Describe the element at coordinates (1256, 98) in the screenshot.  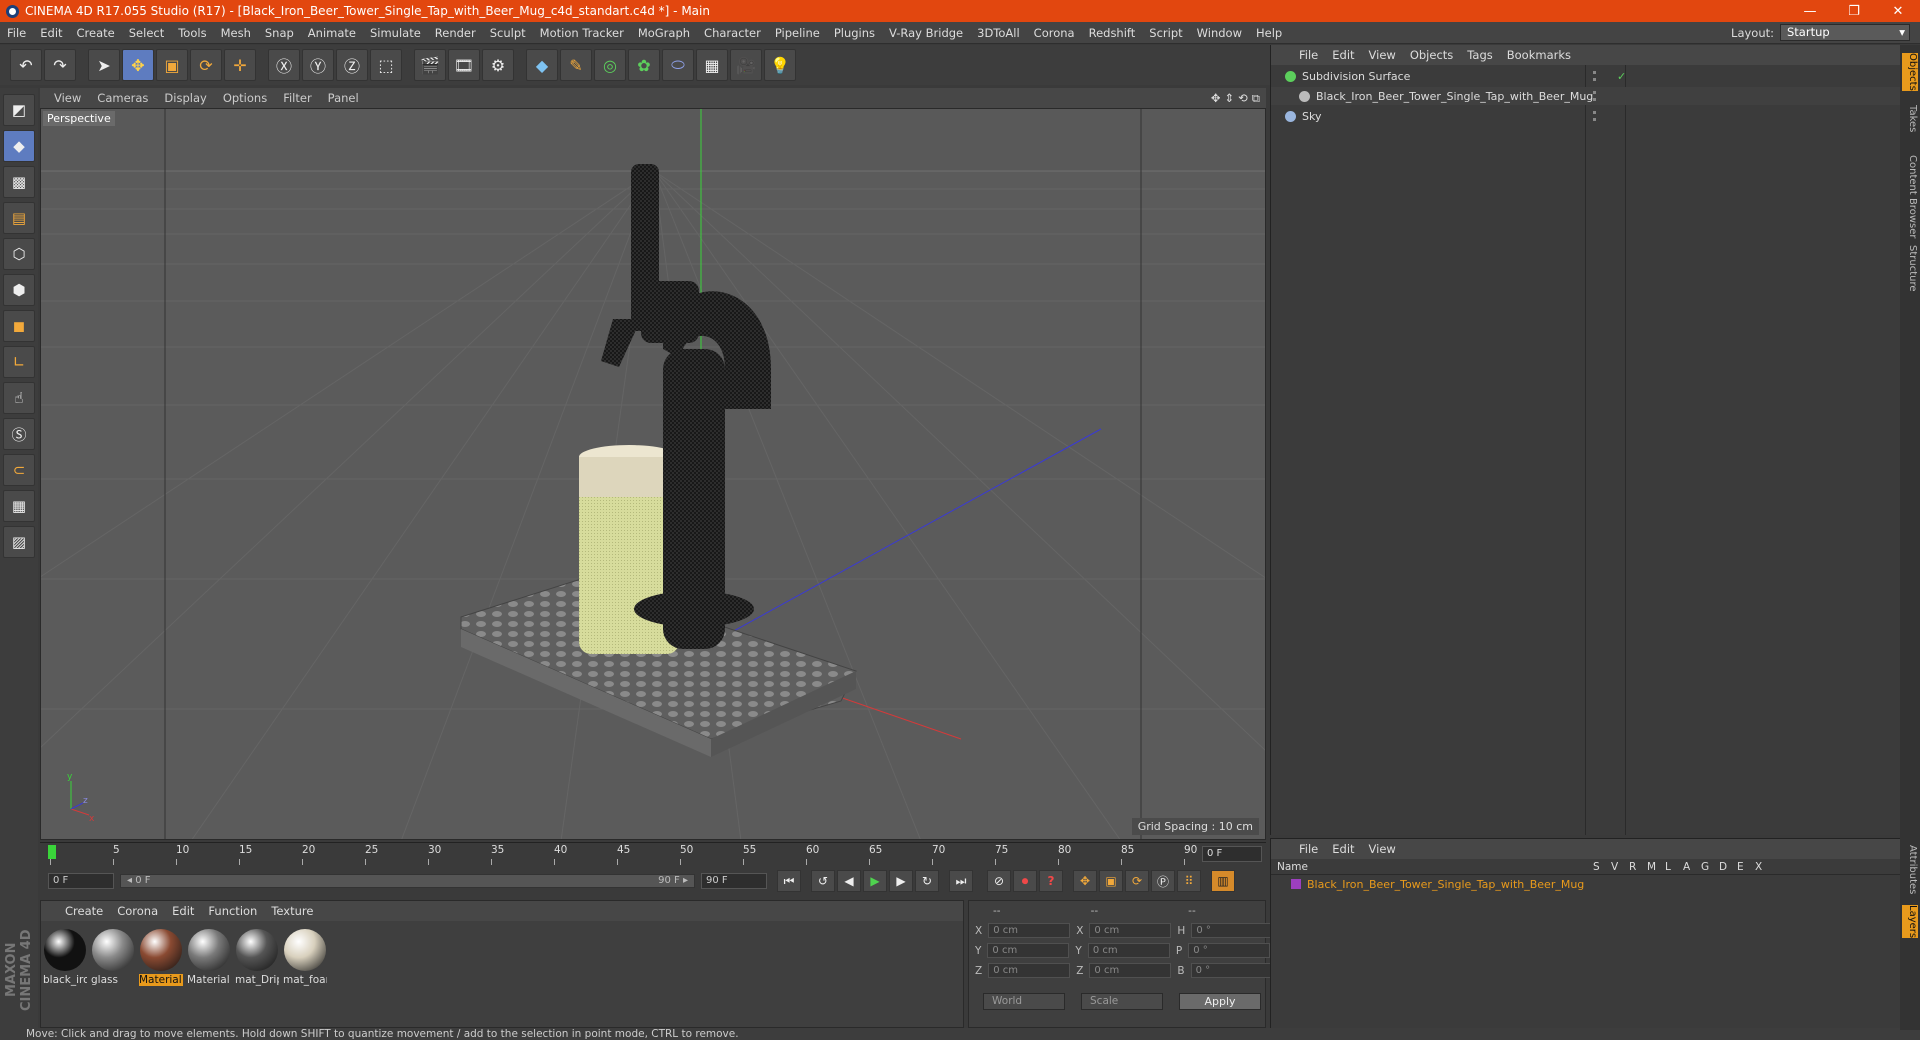
I see `maximize-view-icon: ⧉` at that location.